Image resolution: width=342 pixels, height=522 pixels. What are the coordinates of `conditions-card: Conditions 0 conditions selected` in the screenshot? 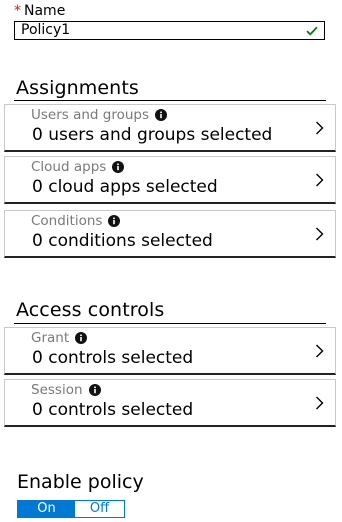 It's located at (170, 234).